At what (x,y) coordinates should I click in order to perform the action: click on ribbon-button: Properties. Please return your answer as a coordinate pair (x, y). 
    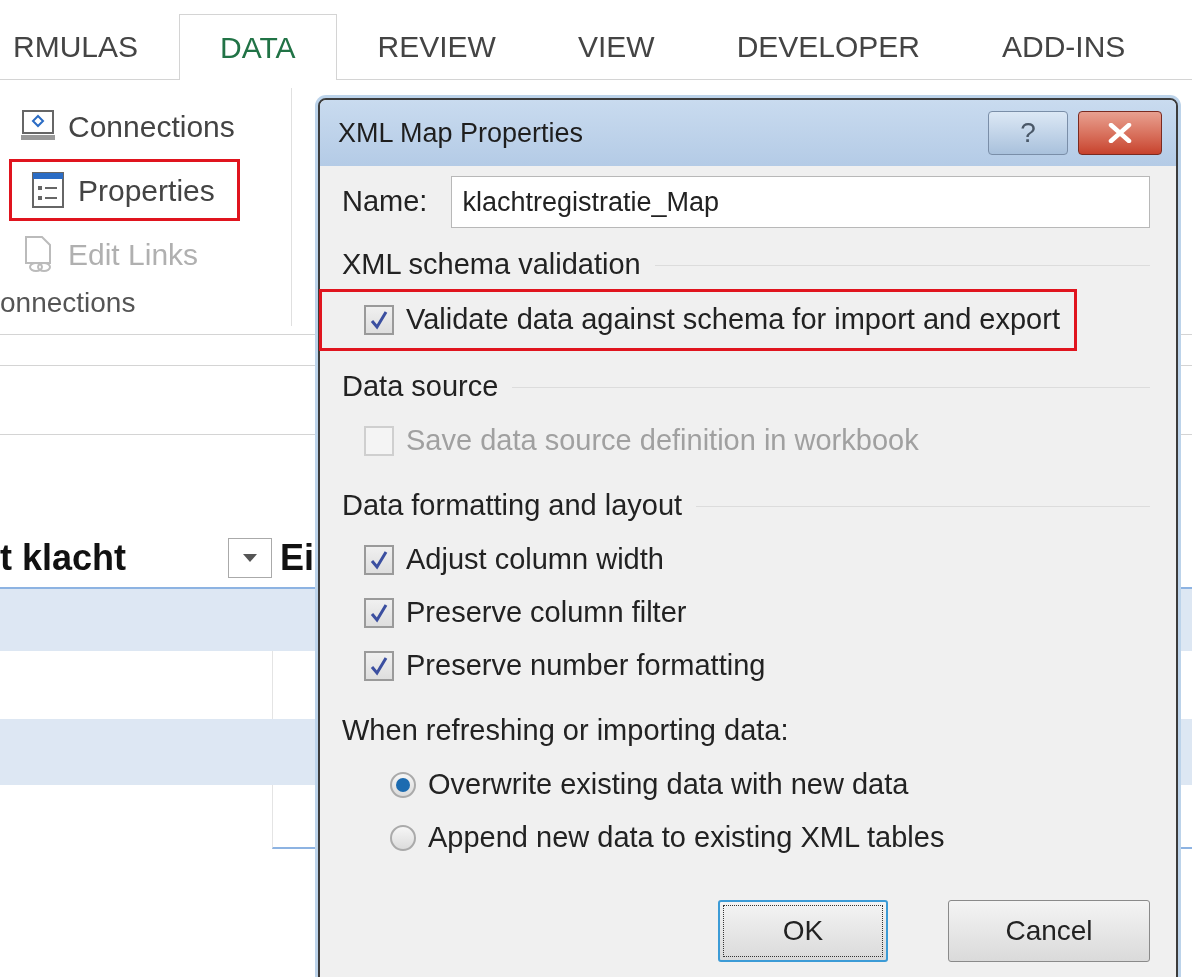
    Looking at the image, I should click on (124, 190).